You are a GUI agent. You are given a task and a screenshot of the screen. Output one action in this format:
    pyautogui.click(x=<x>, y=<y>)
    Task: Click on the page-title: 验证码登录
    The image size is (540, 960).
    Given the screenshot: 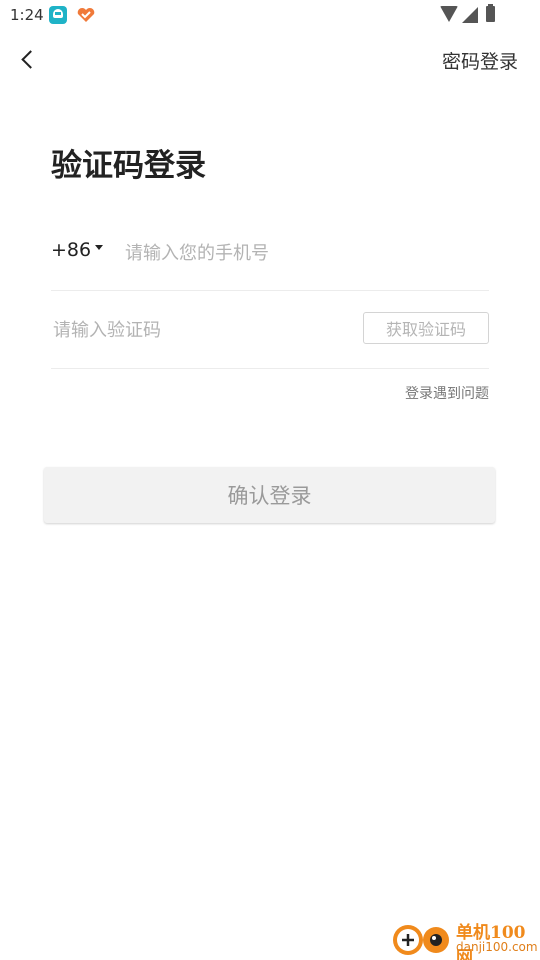 What is the action you would take?
    pyautogui.click(x=128, y=166)
    